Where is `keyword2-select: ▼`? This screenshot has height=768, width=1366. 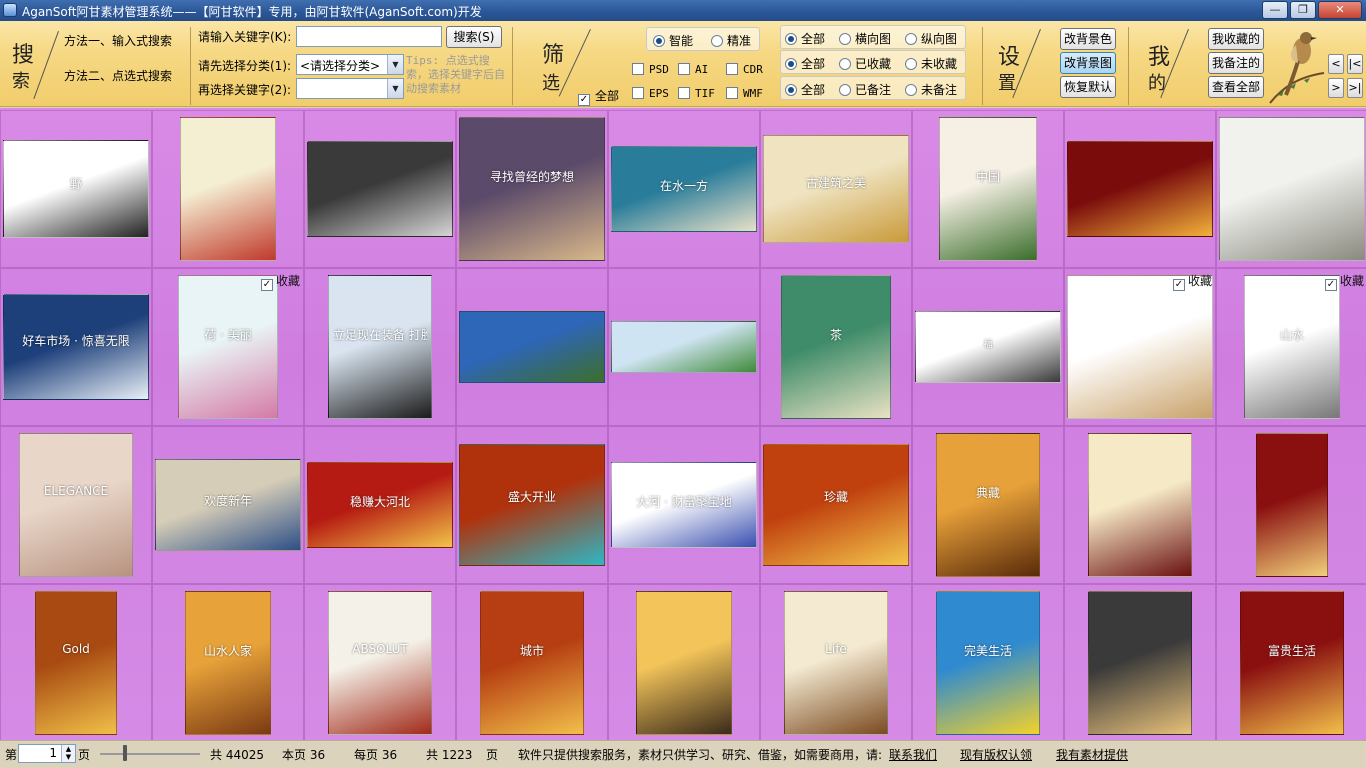
keyword2-select: ▼ is located at coordinates (350, 88).